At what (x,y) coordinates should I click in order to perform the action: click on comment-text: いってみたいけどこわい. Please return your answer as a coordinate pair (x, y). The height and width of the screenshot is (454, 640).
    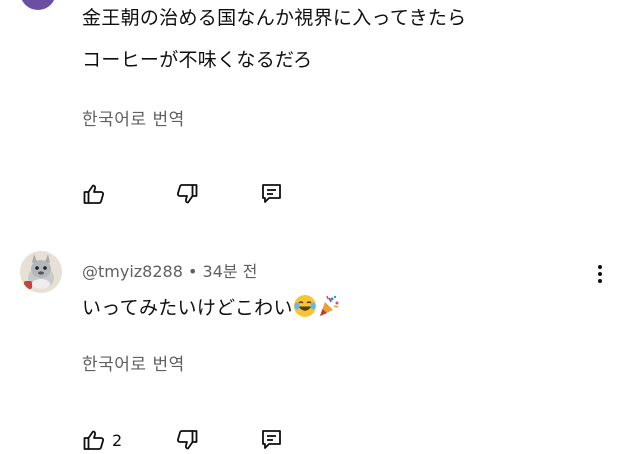
    Looking at the image, I should click on (187, 308).